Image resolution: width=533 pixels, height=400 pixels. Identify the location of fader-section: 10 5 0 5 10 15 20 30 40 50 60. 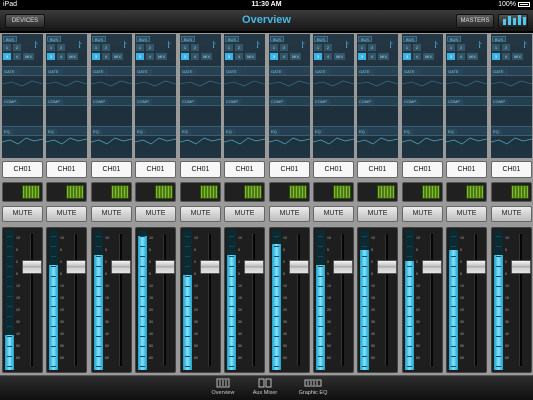
(66, 300).